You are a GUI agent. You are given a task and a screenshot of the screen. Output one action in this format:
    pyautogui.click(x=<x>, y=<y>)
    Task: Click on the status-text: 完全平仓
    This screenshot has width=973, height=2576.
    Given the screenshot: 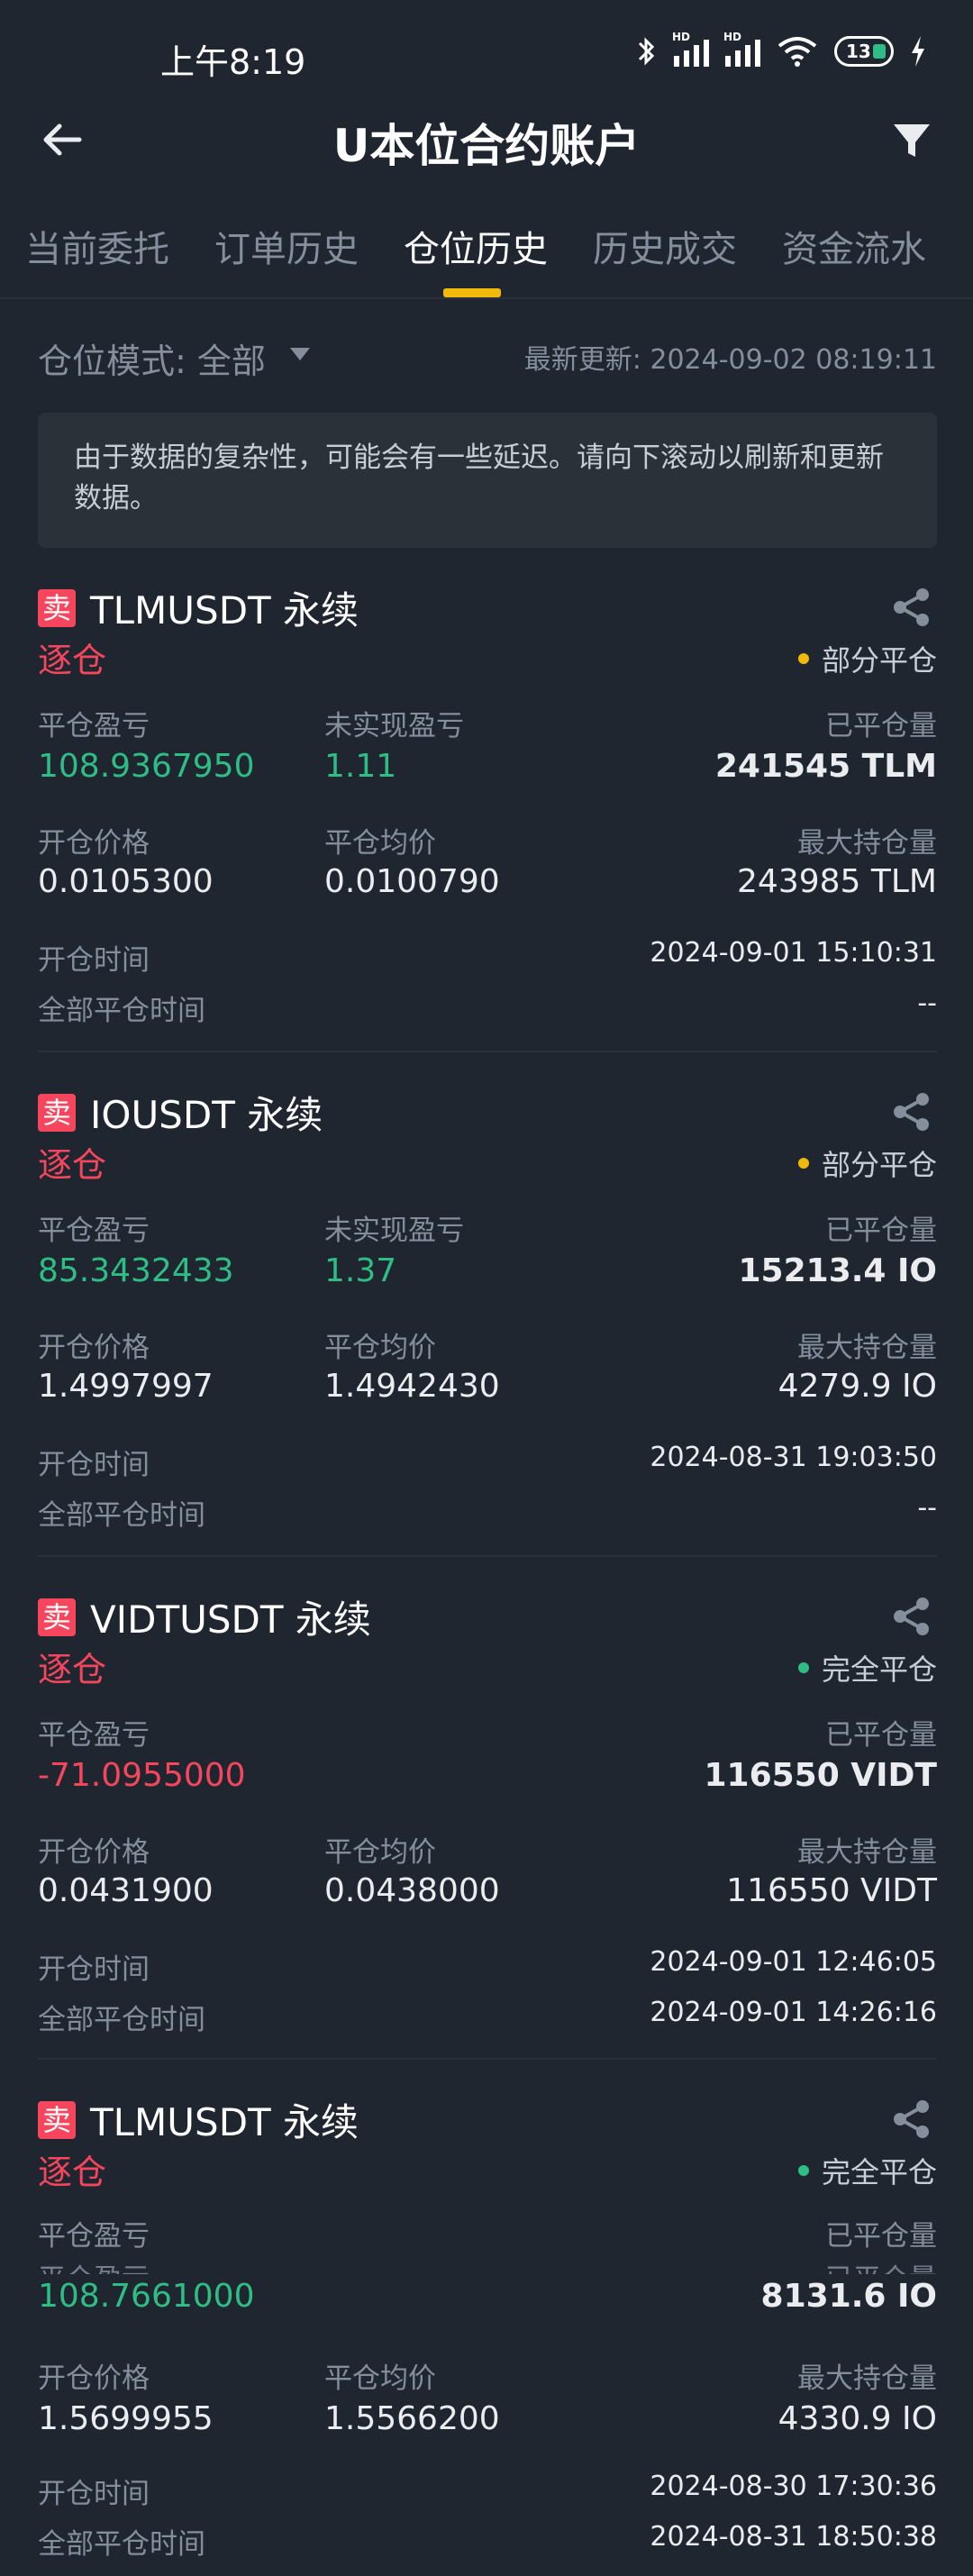 What is the action you would take?
    pyautogui.click(x=879, y=2172)
    